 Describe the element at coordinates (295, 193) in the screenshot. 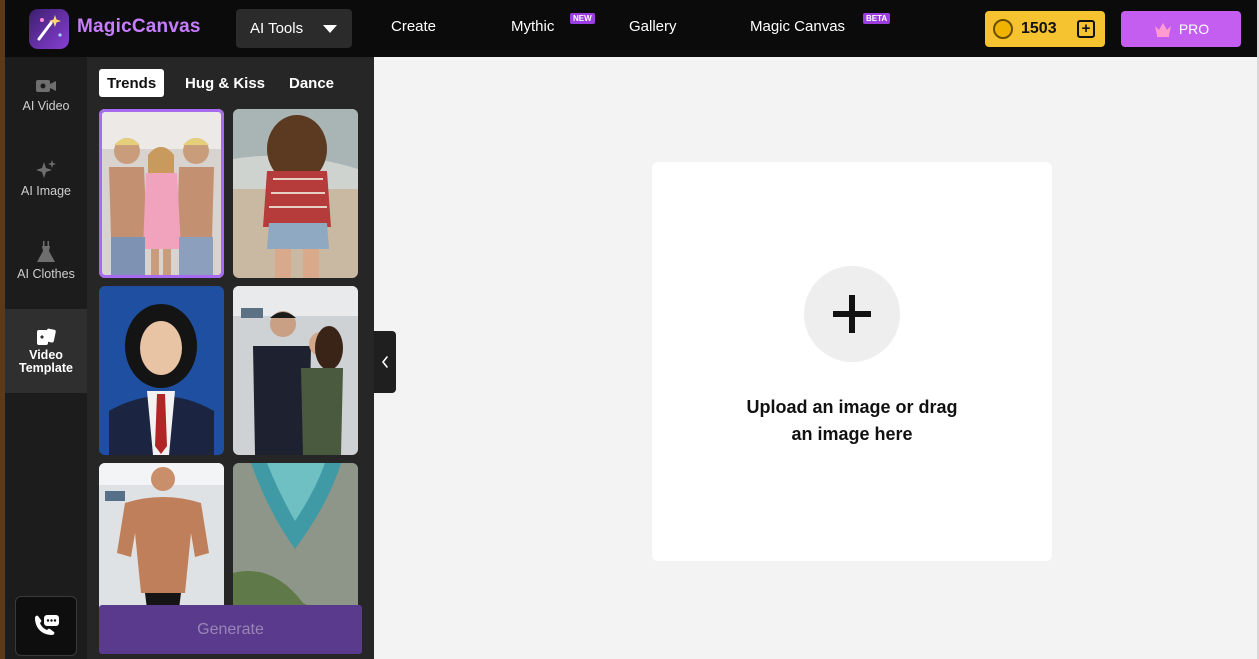

I see `template-beach-walk` at that location.